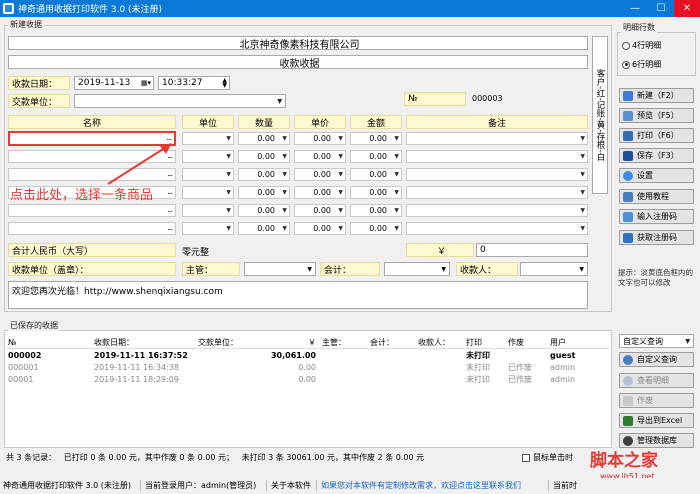 This screenshot has width=700, height=494. I want to click on contact-link: 如果您对本软件有定制修改需求，欢迎点击这里联系我们, so click(433, 485).